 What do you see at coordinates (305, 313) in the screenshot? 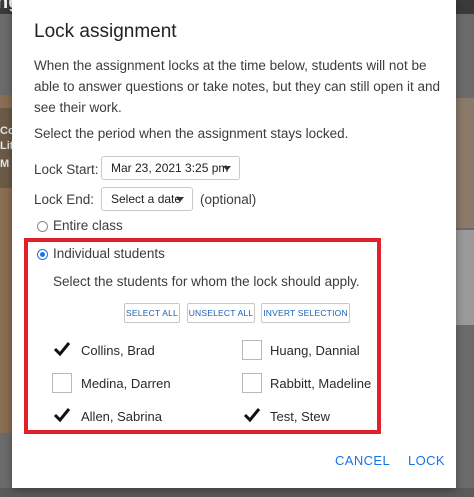
I see `invert-selection-button: INVERT SELECTION` at bounding box center [305, 313].